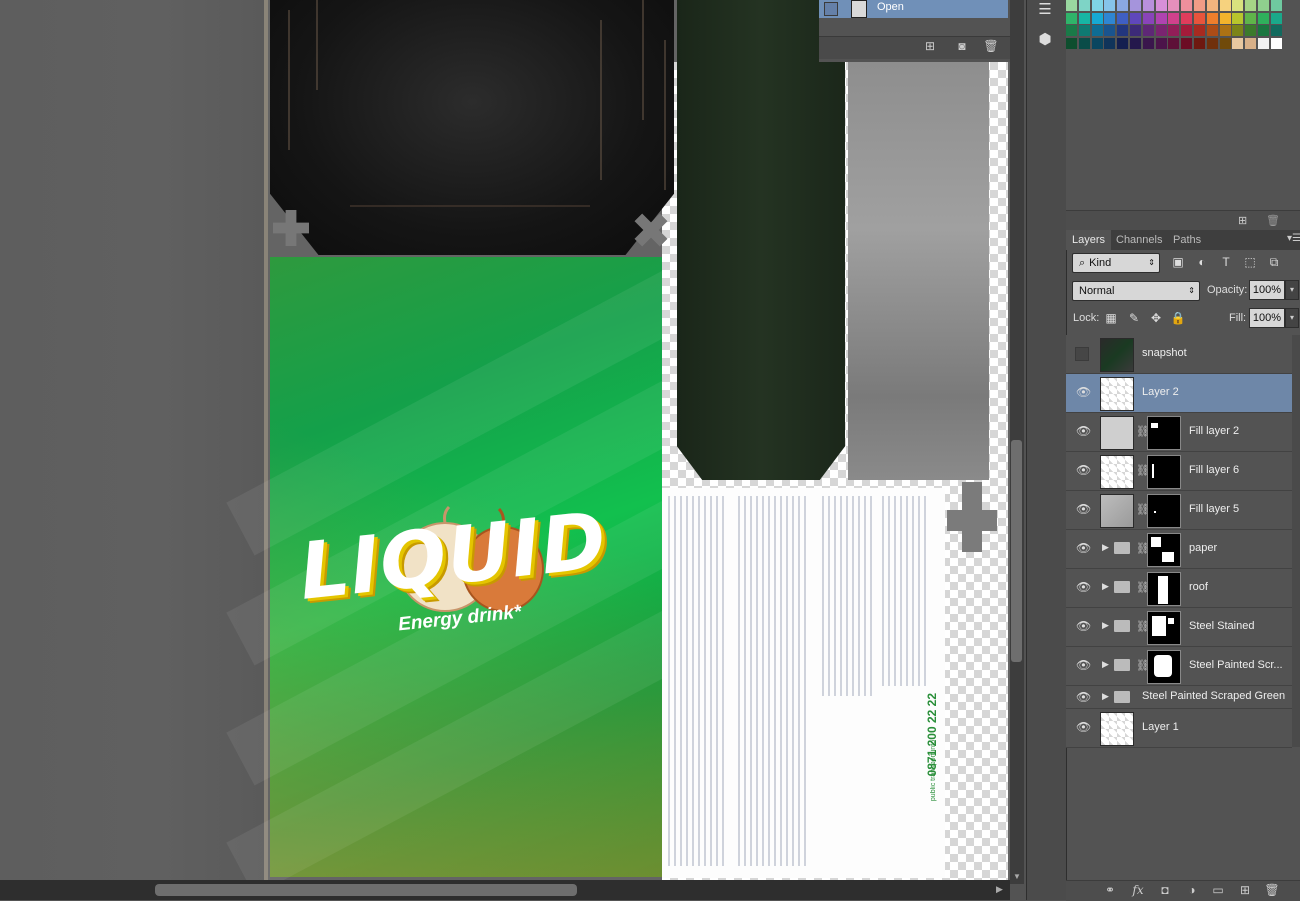 This screenshot has height=901, width=1300. Describe the element at coordinates (1179, 627) in the screenshot. I see `layer-row-steel-stained: 👁 ▶ ⛓ Steel Stained` at that location.